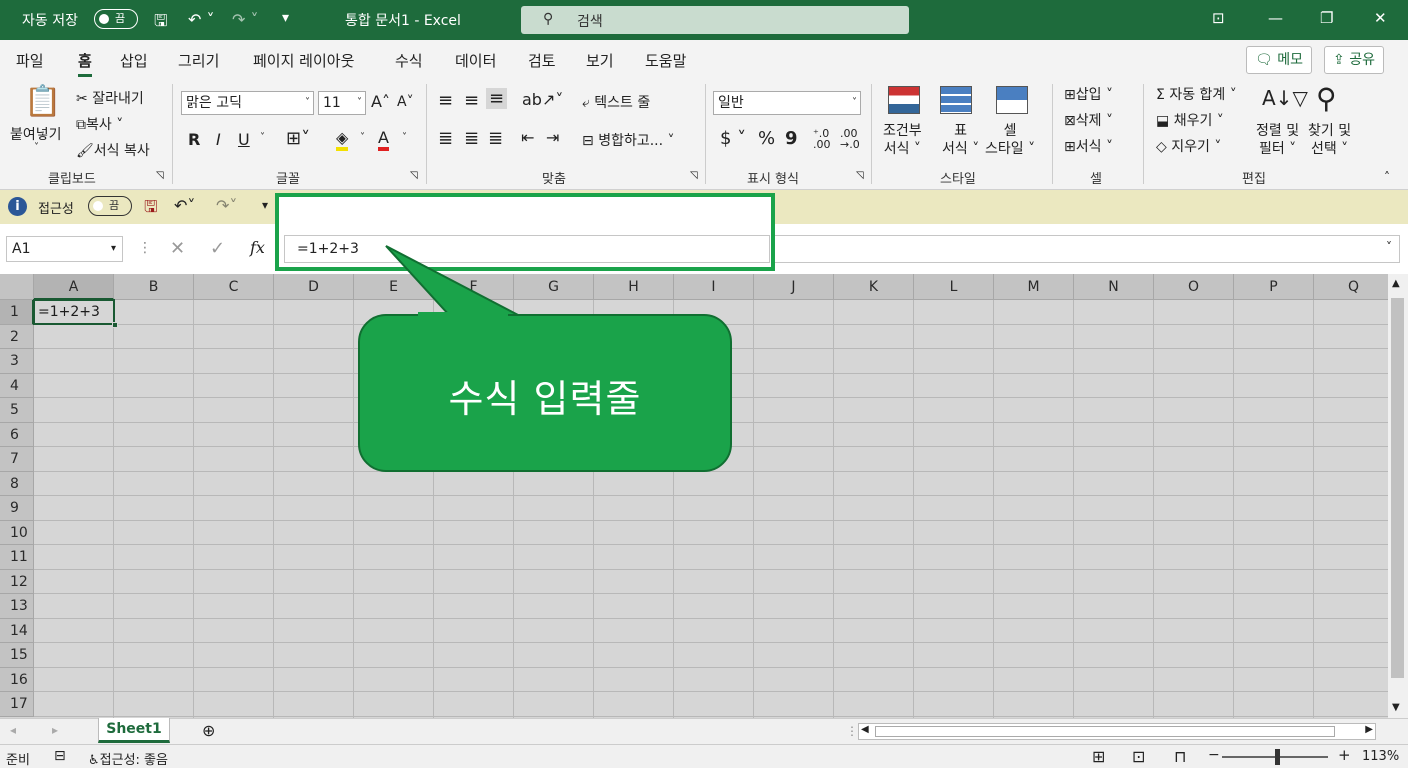 The width and height of the screenshot is (1408, 768). What do you see at coordinates (956, 100) in the screenshot?
I see `table-format-icon` at bounding box center [956, 100].